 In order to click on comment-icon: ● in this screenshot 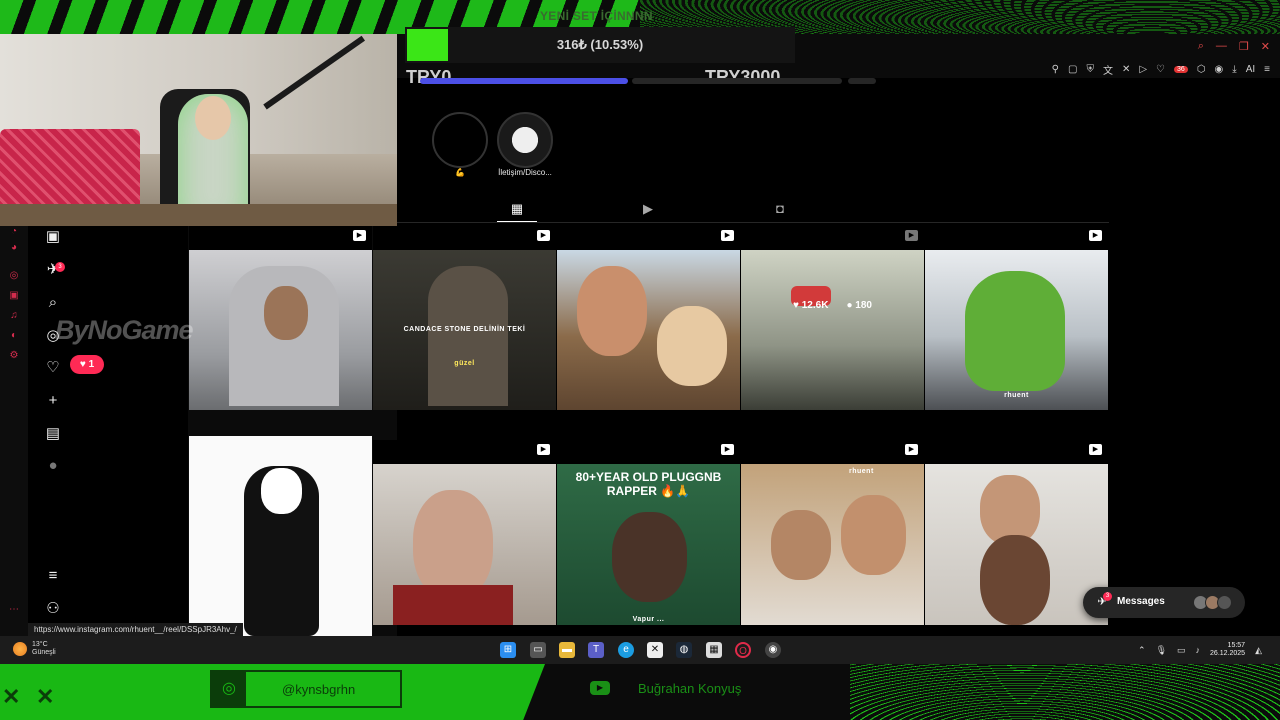, I will do `click(851, 305)`.